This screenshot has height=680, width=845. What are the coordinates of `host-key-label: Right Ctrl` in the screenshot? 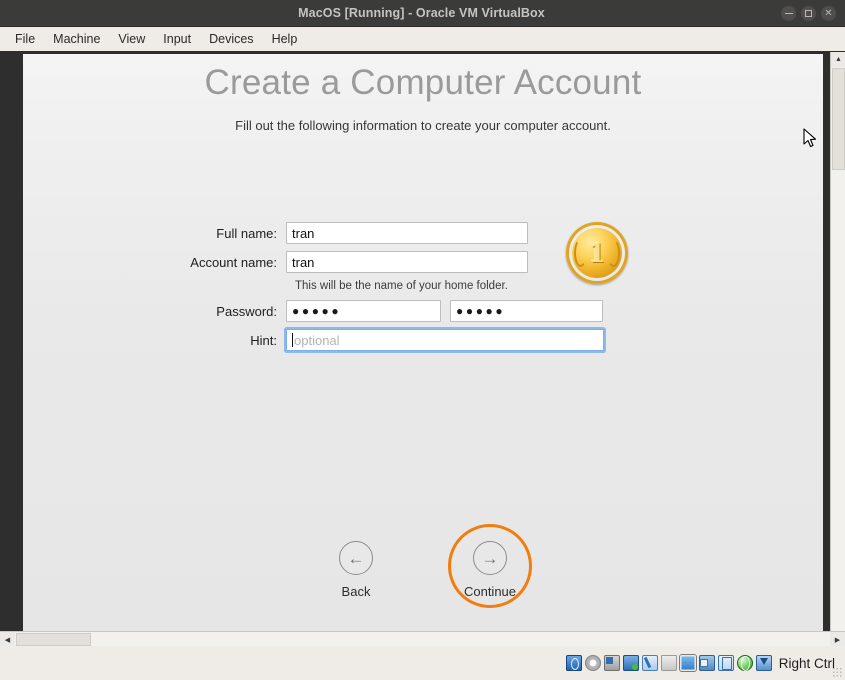 It's located at (806, 663).